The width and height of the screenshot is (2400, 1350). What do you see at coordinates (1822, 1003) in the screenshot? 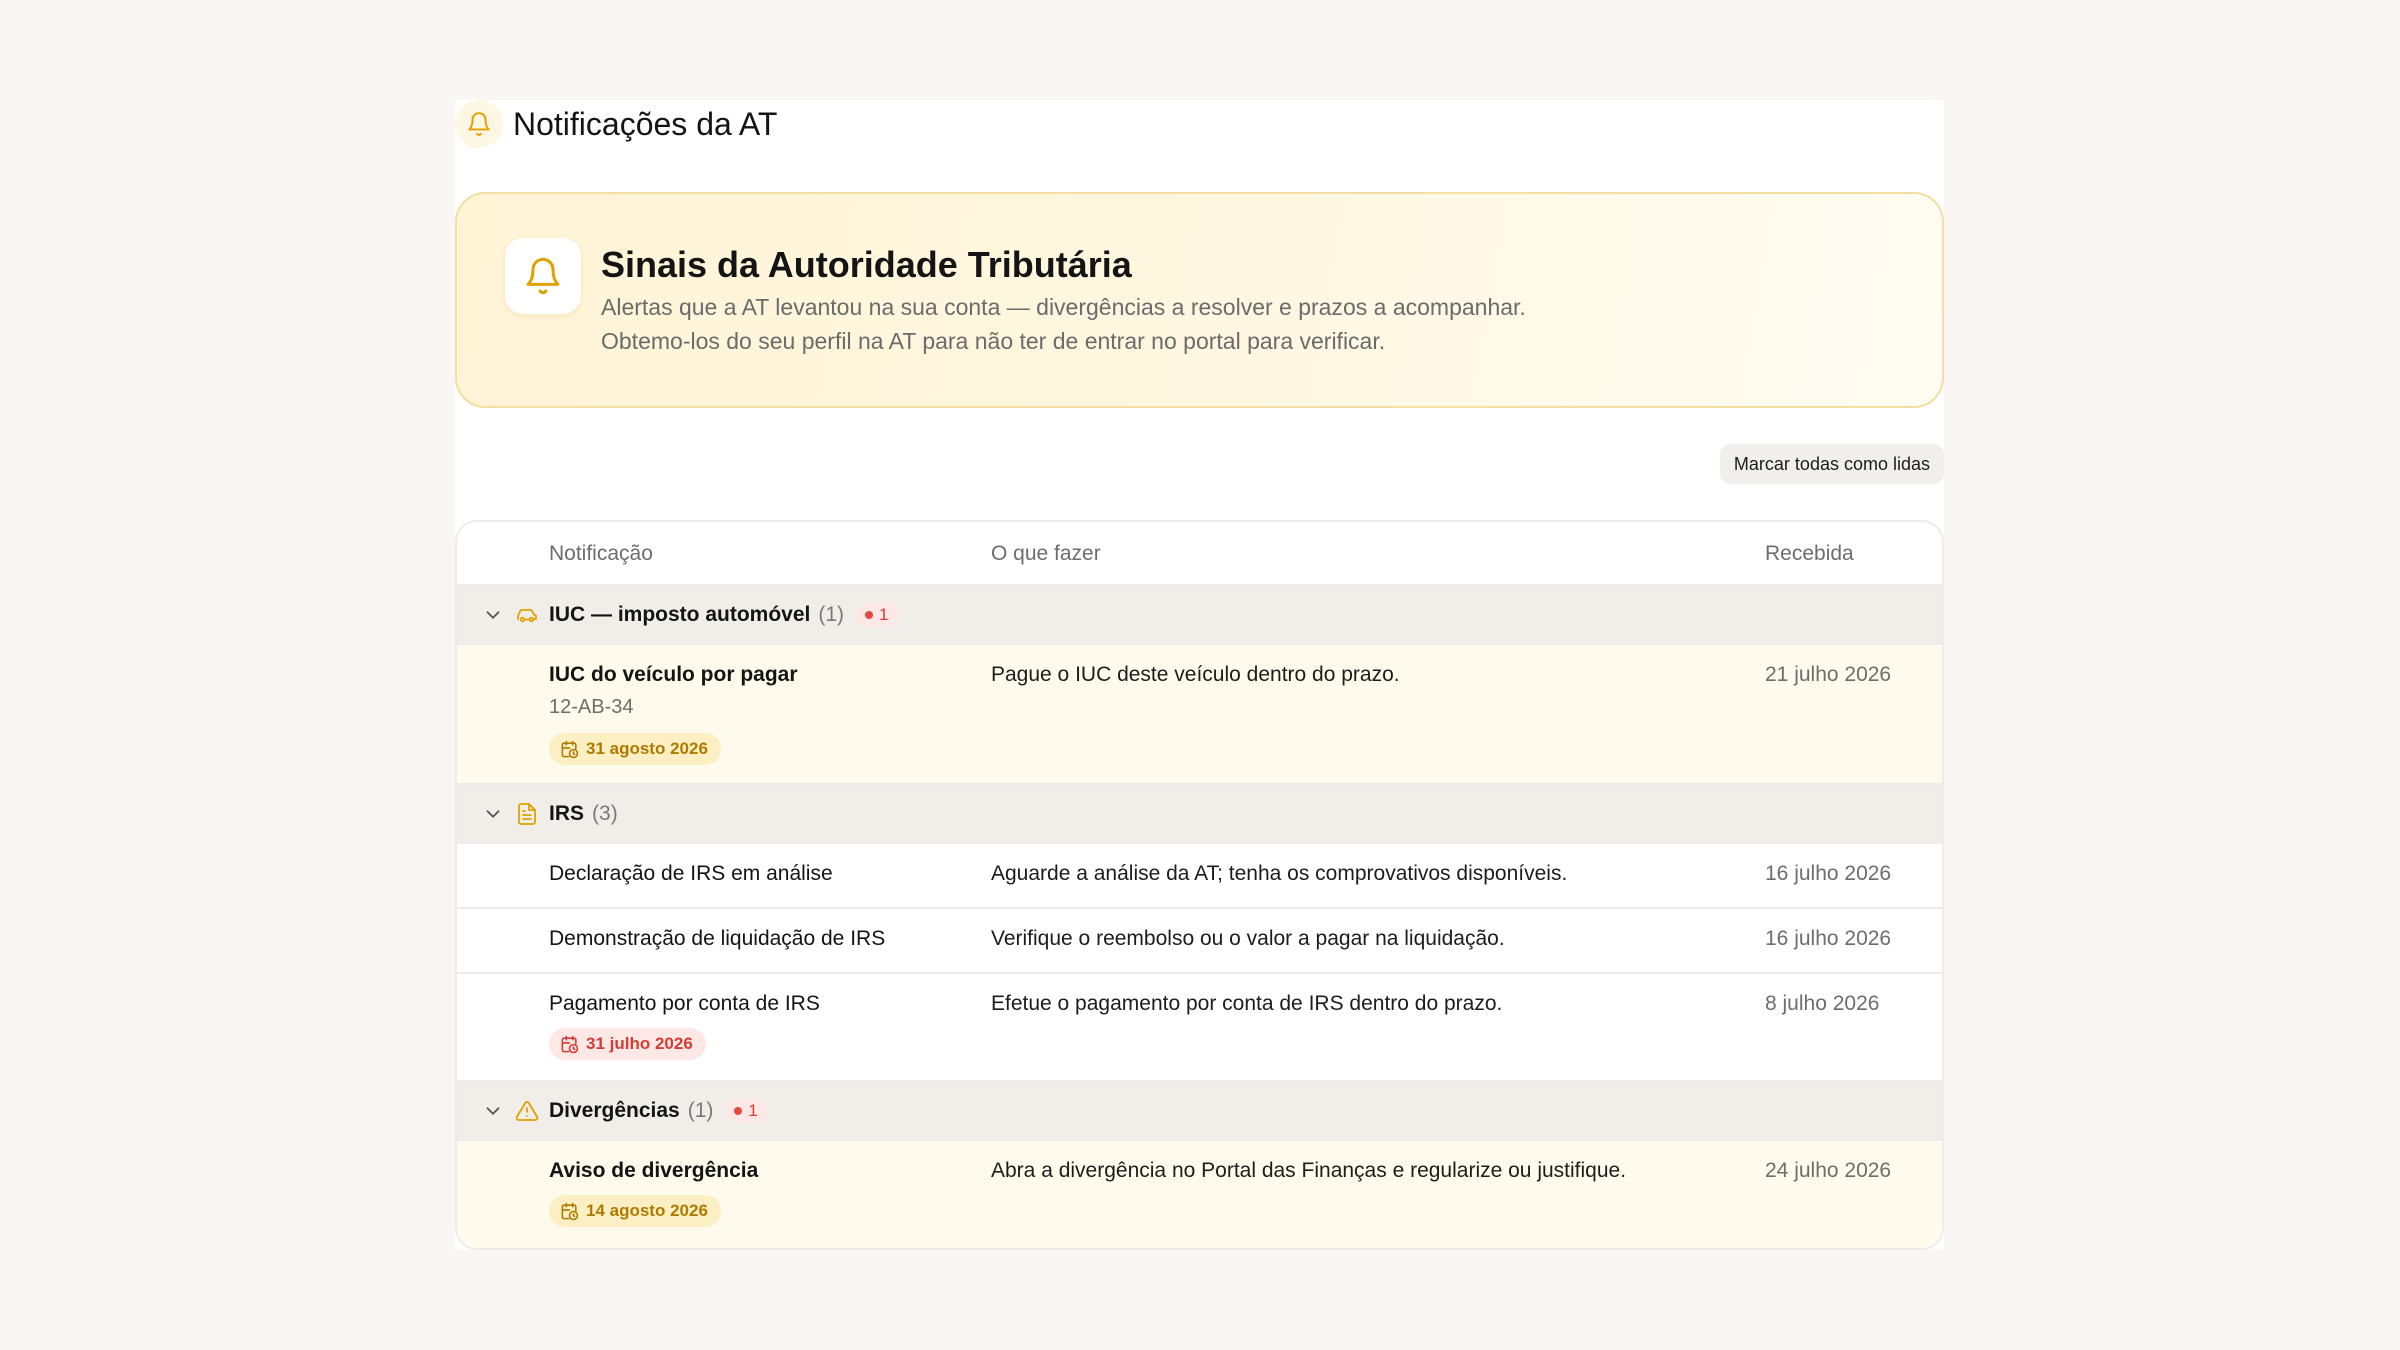
I see `received-date: 8 julho 2026` at bounding box center [1822, 1003].